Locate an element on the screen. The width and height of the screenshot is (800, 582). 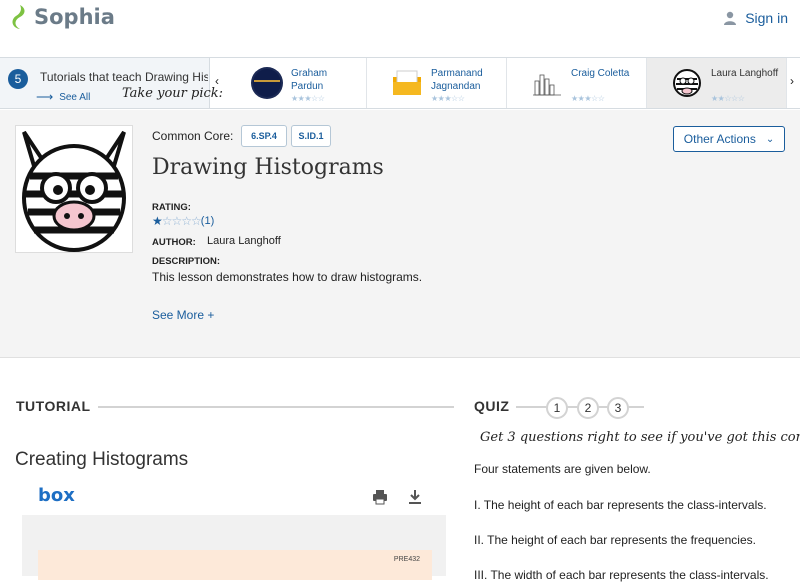
download-icon is located at coordinates (415, 497).